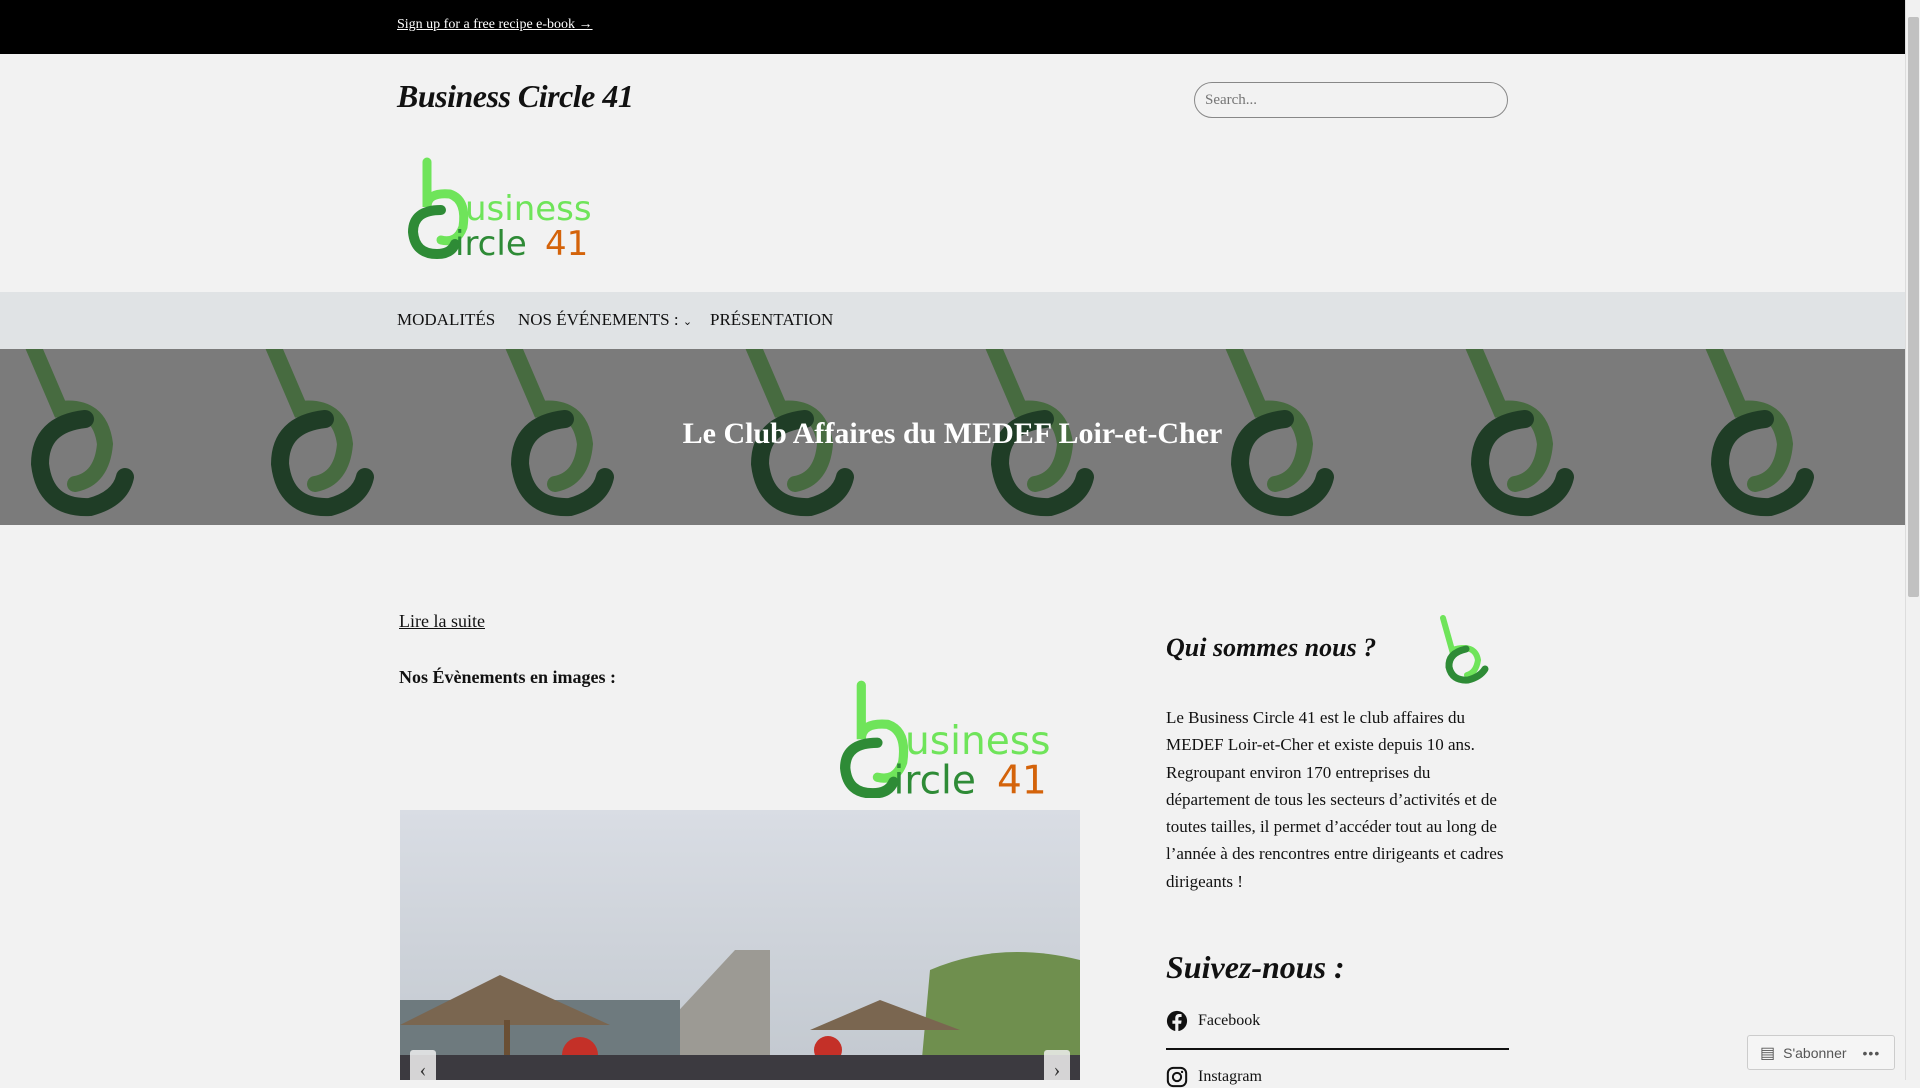 This screenshot has width=1920, height=1088. What do you see at coordinates (740, 945) in the screenshot?
I see `event-photo-slider: ‹ ›` at bounding box center [740, 945].